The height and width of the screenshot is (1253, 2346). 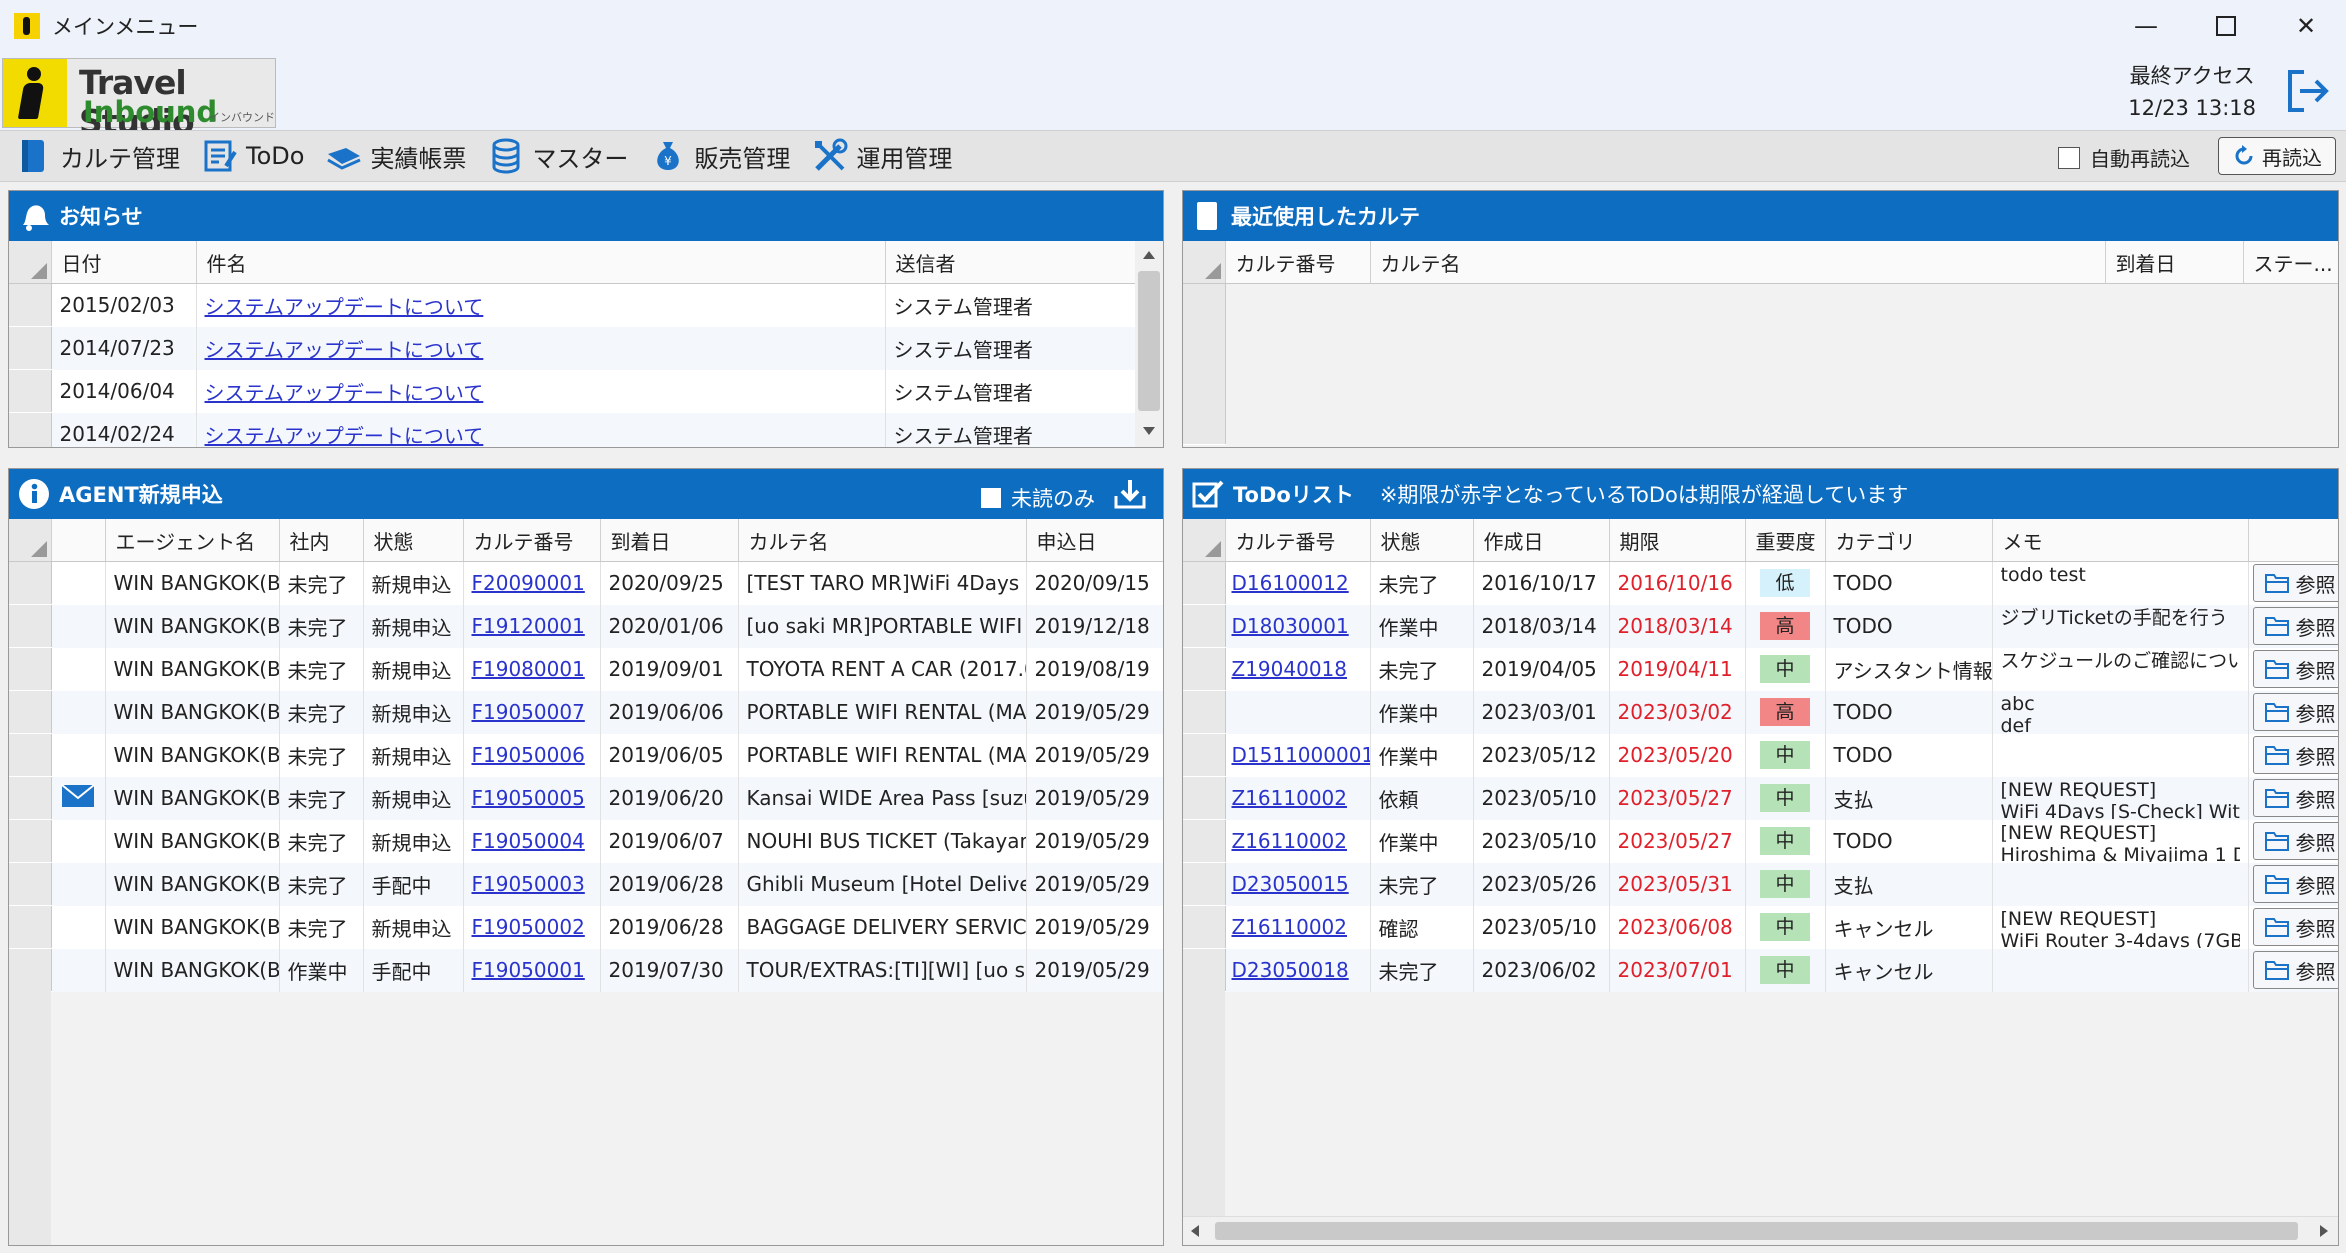 What do you see at coordinates (1010, 262) in the screenshot?
I see `notice-col-sender: 送信者` at bounding box center [1010, 262].